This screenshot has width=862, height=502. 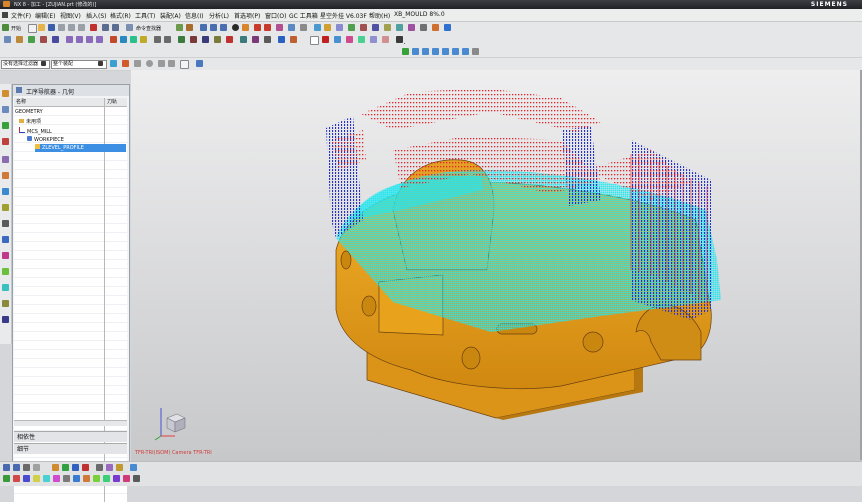 I want to click on snap-point-icon, so click(x=125, y=63).